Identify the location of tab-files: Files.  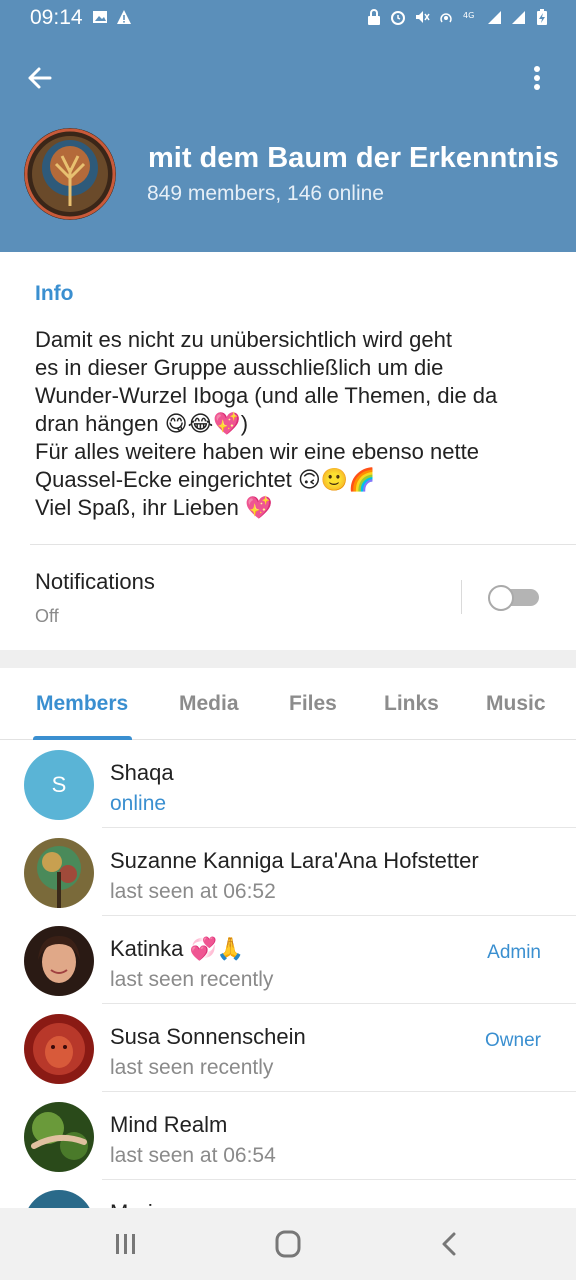
(313, 704).